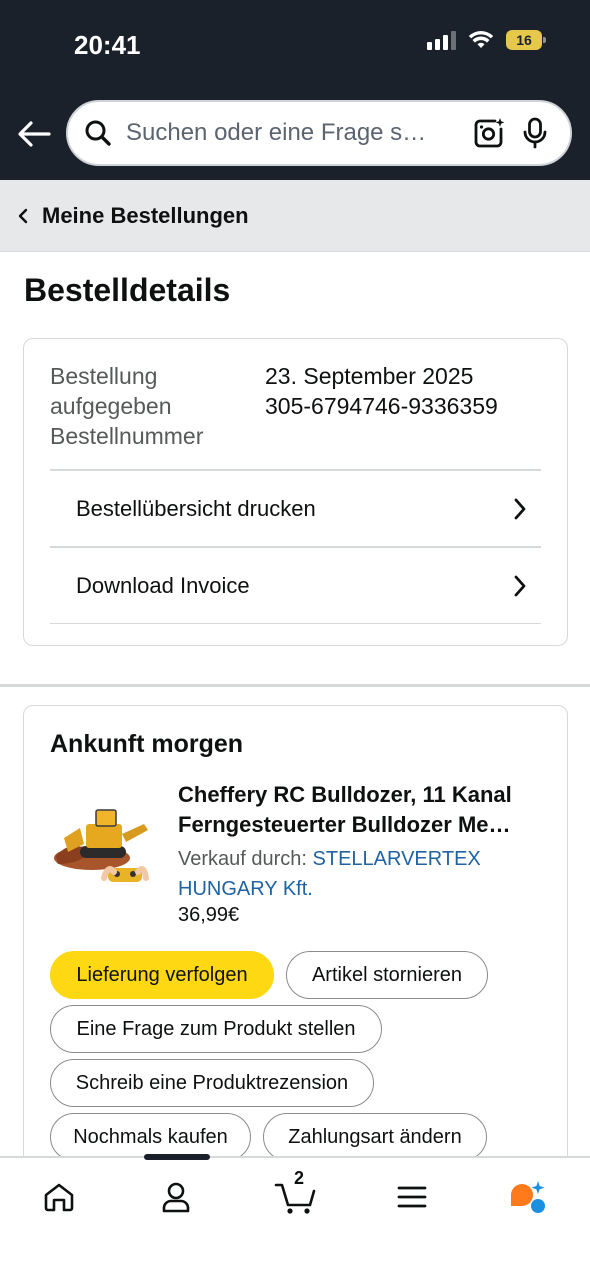 This screenshot has width=590, height=1280. I want to click on print-order-summary-link: Bestellübersicht drucken, so click(295, 508).